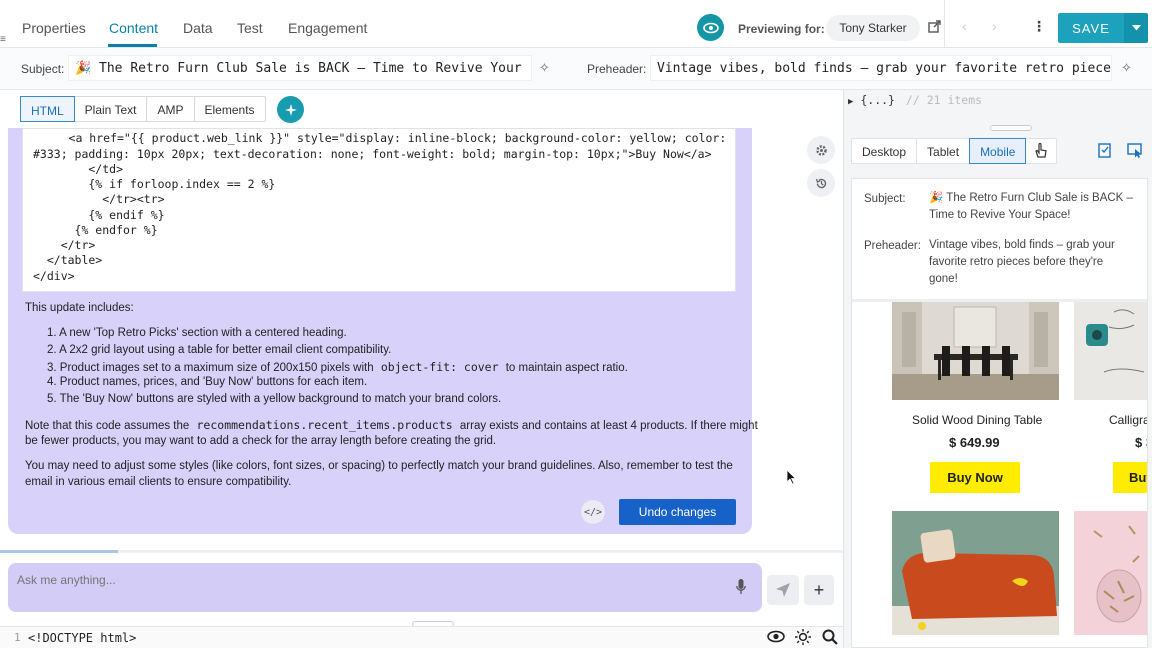  What do you see at coordinates (944, 24) in the screenshot?
I see `divider` at bounding box center [944, 24].